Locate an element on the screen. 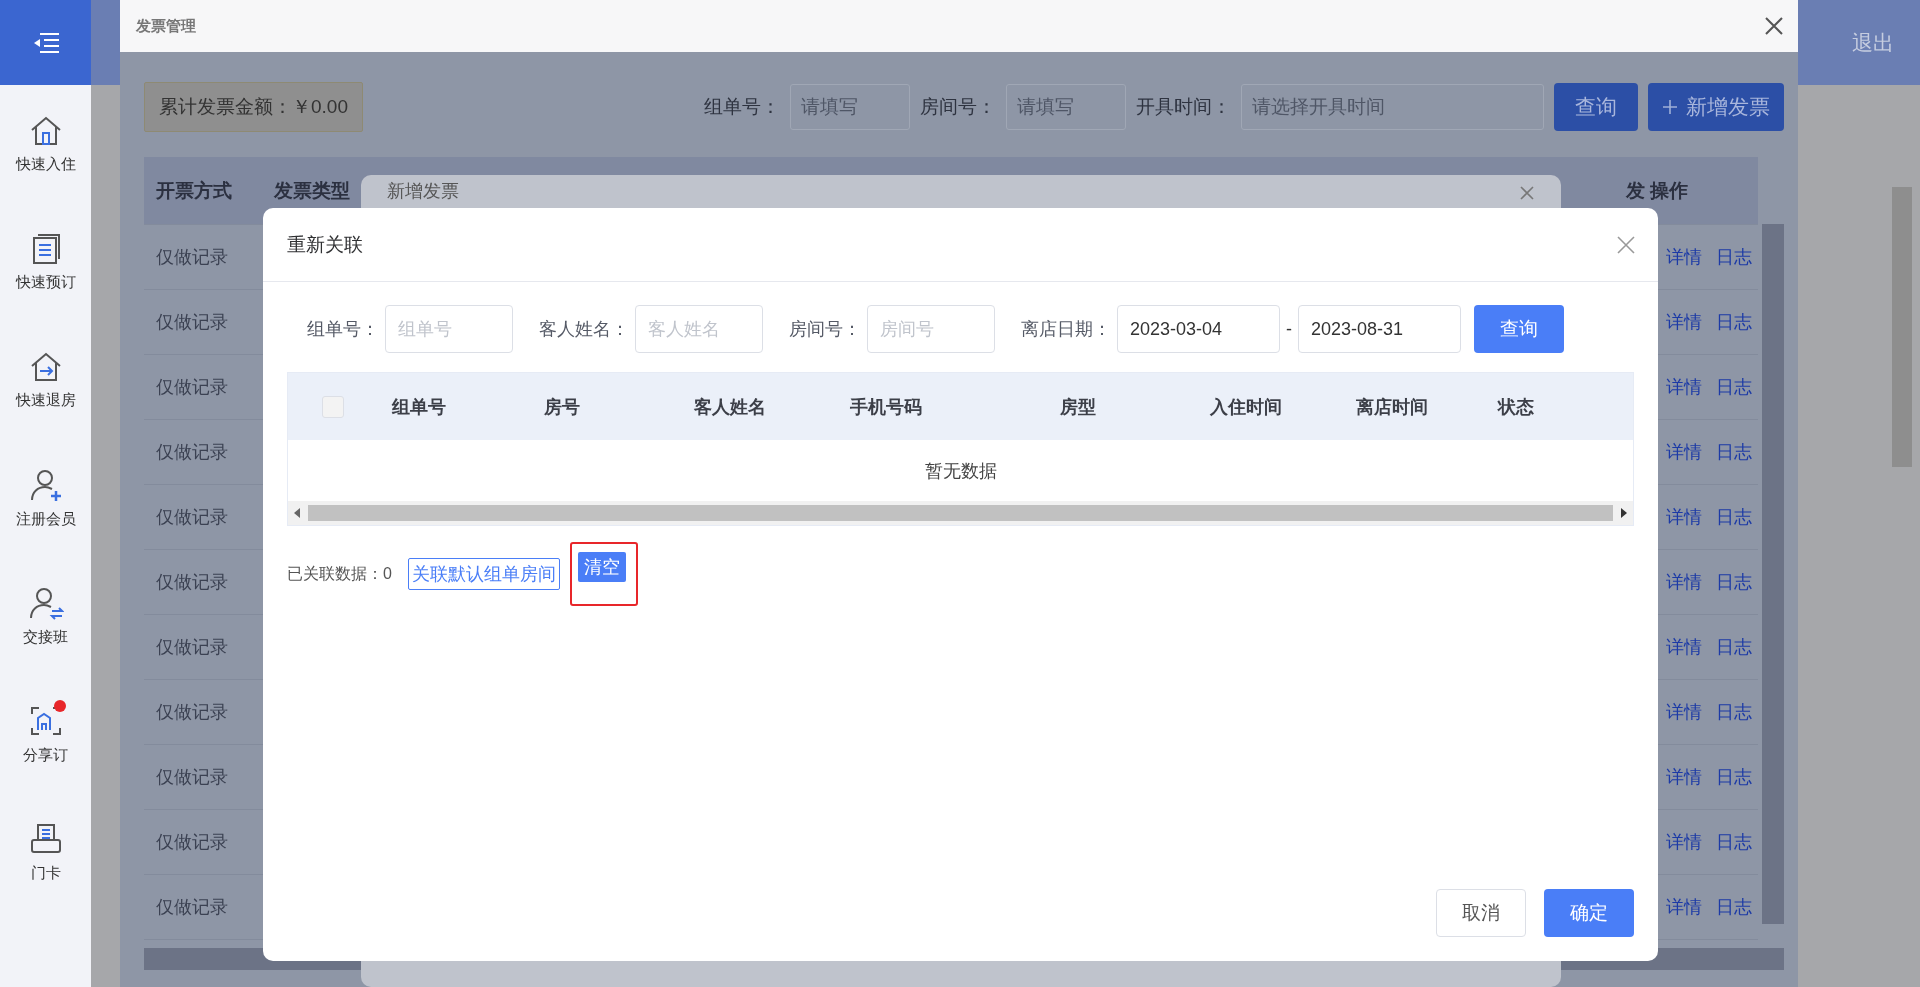 The height and width of the screenshot is (987, 1920). link-default-button: 关联默认组单房间 is located at coordinates (483, 574).